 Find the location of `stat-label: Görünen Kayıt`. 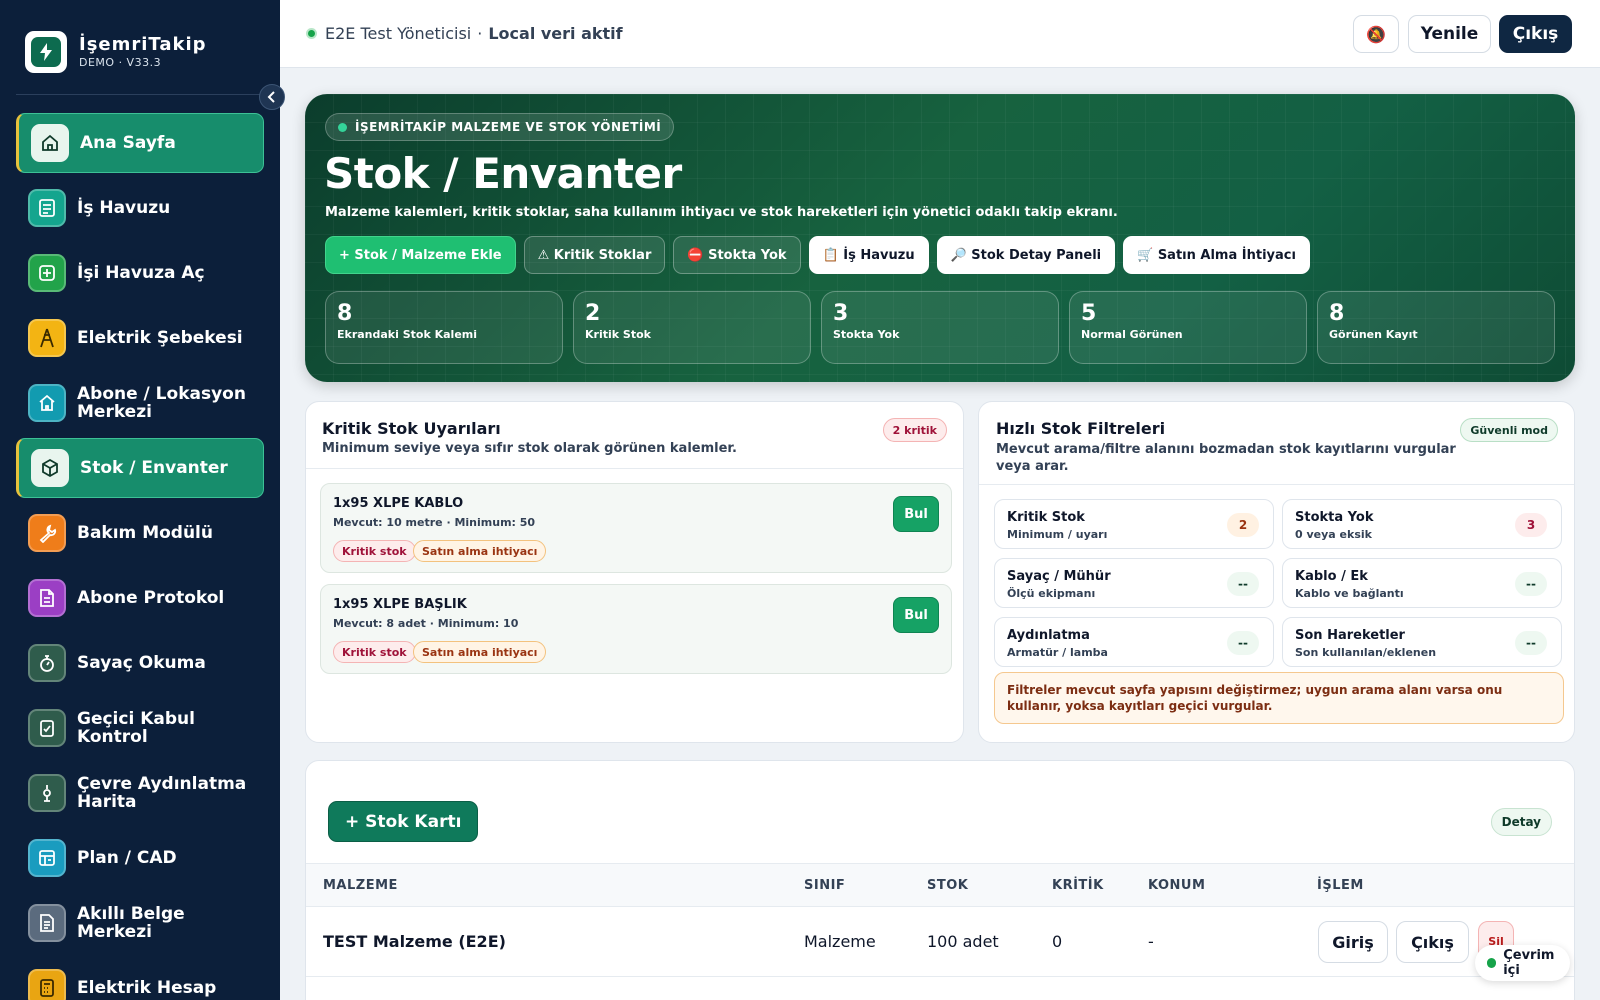

stat-label: Görünen Kayıt is located at coordinates (1373, 334).